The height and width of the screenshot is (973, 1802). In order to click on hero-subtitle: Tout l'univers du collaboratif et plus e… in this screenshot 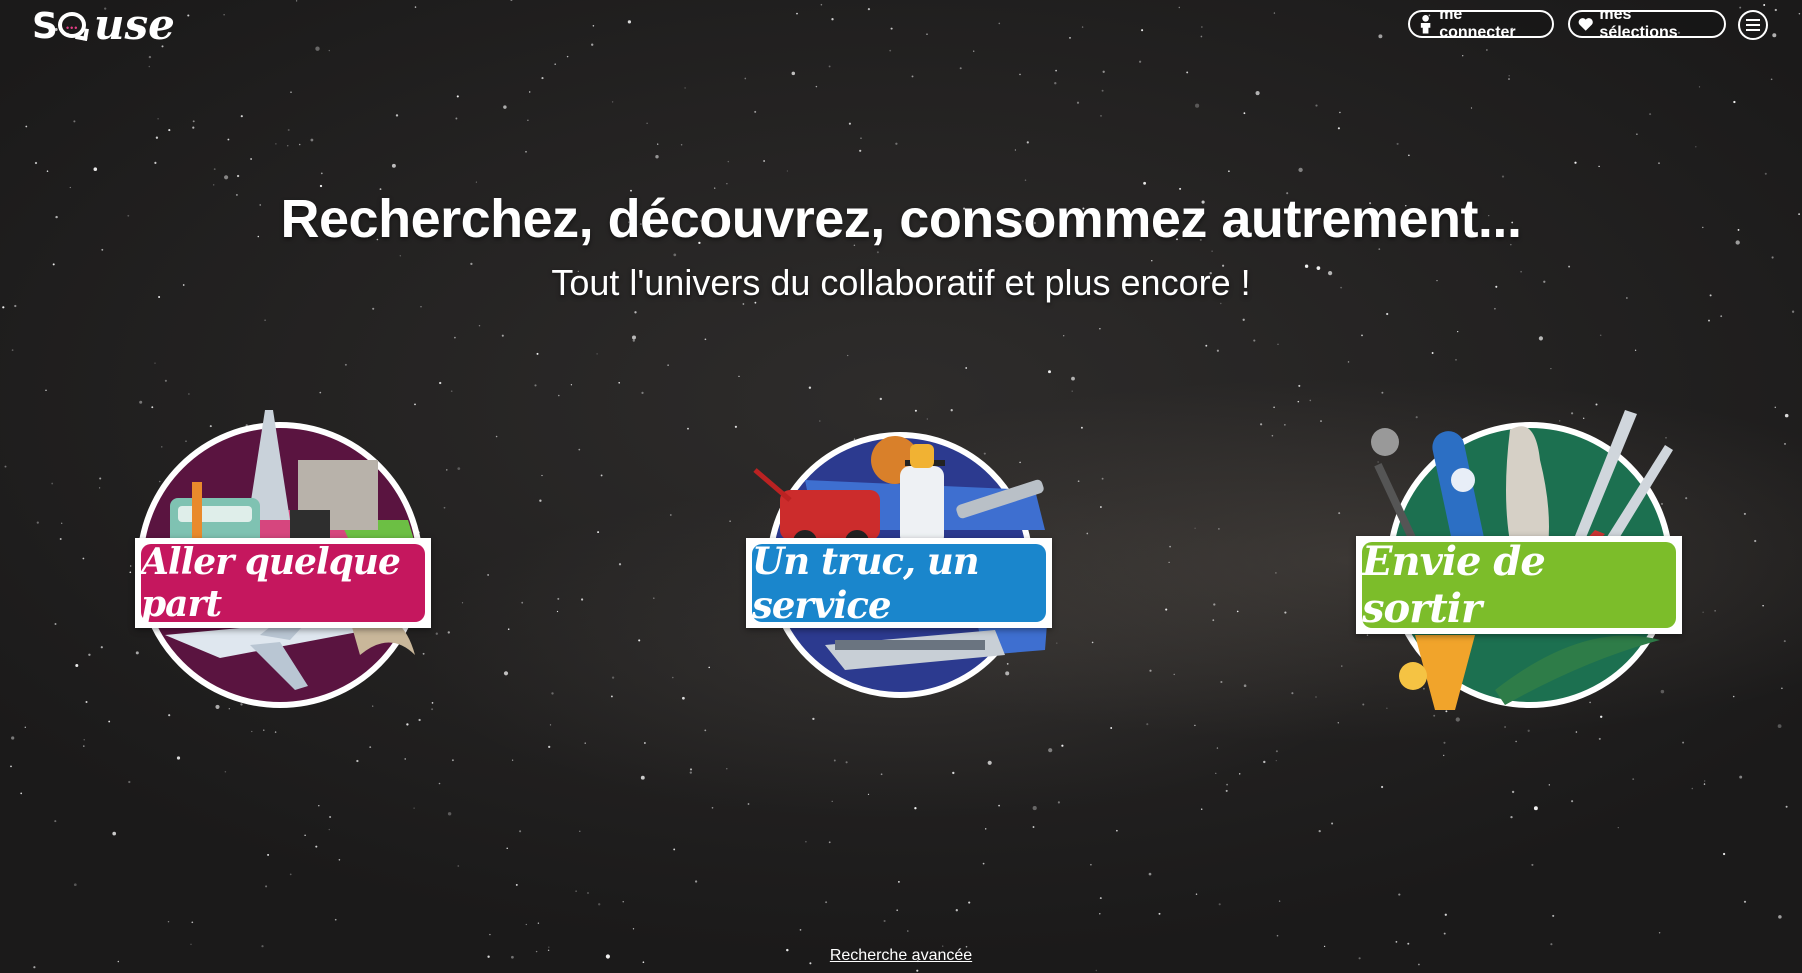, I will do `click(901, 282)`.